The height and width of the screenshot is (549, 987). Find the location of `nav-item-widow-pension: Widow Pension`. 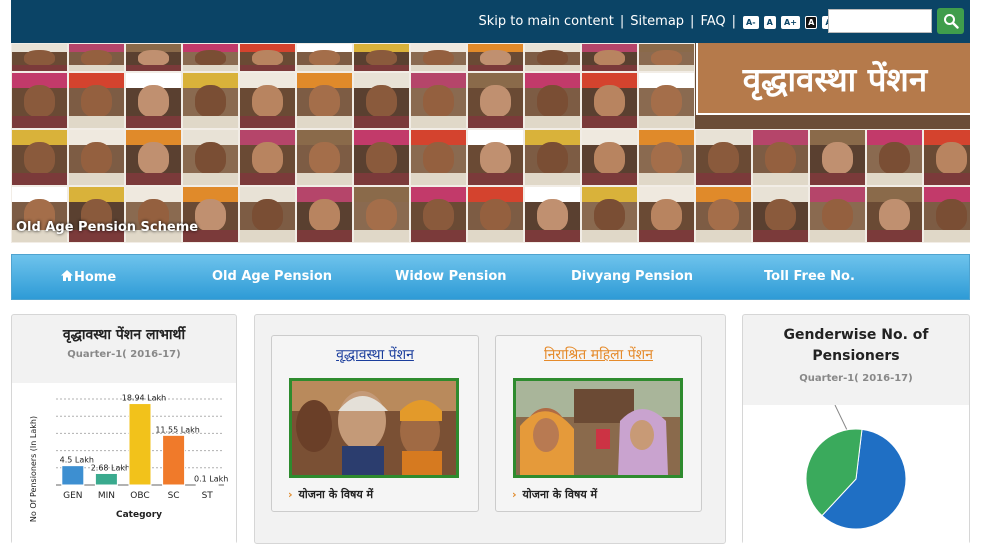

nav-item-widow-pension: Widow Pension is located at coordinates (451, 276).